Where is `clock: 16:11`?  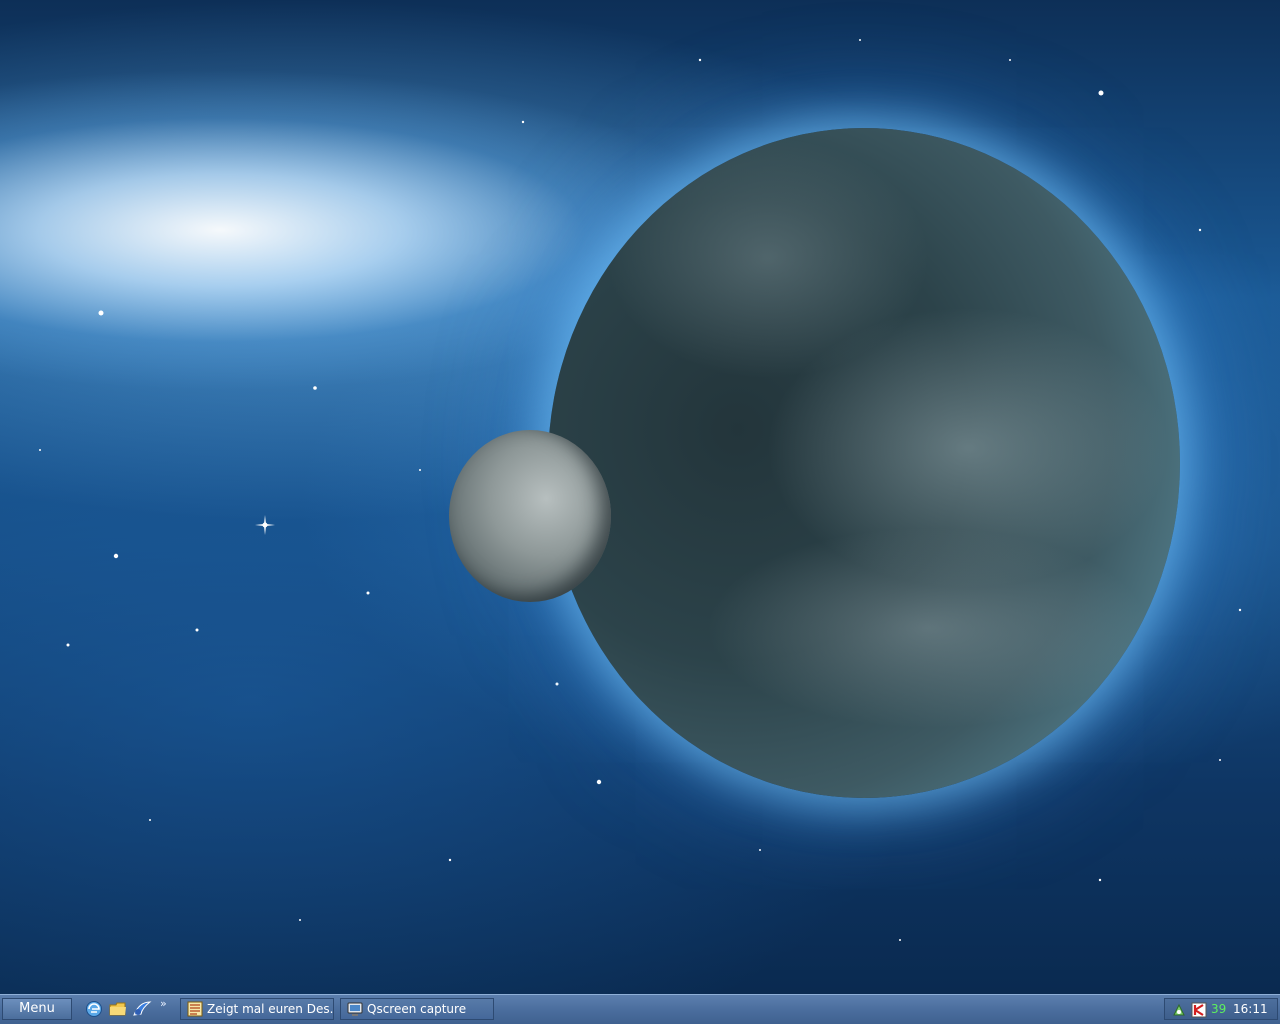 clock: 16:11 is located at coordinates (1250, 1009).